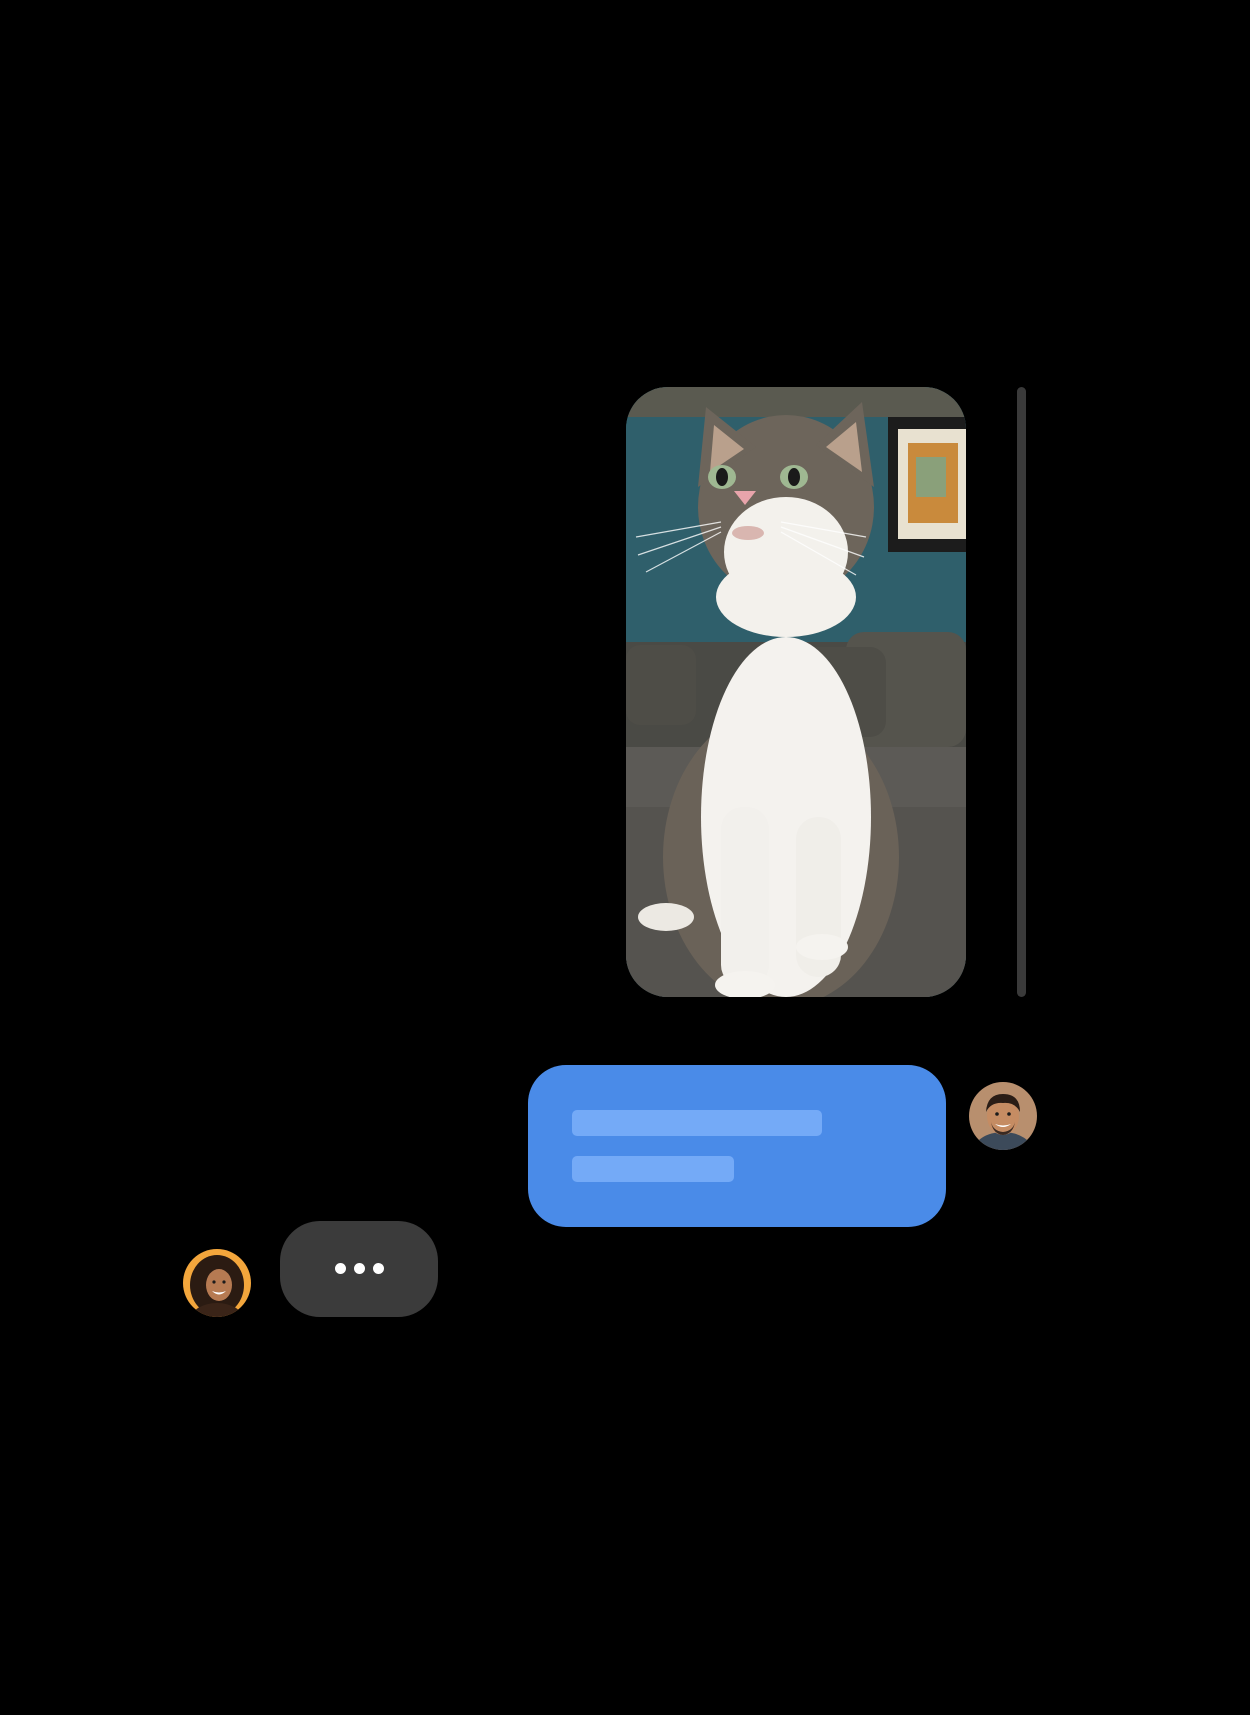  What do you see at coordinates (737, 1146) in the screenshot?
I see `outgoing-message-bubble` at bounding box center [737, 1146].